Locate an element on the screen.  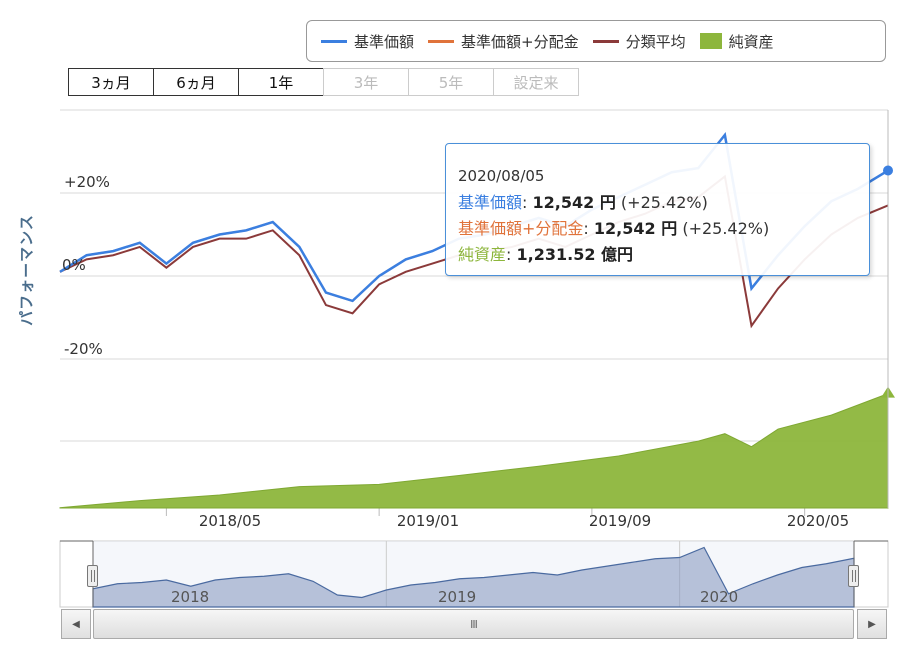
x-tick-label: 2019/09 is located at coordinates (620, 521).